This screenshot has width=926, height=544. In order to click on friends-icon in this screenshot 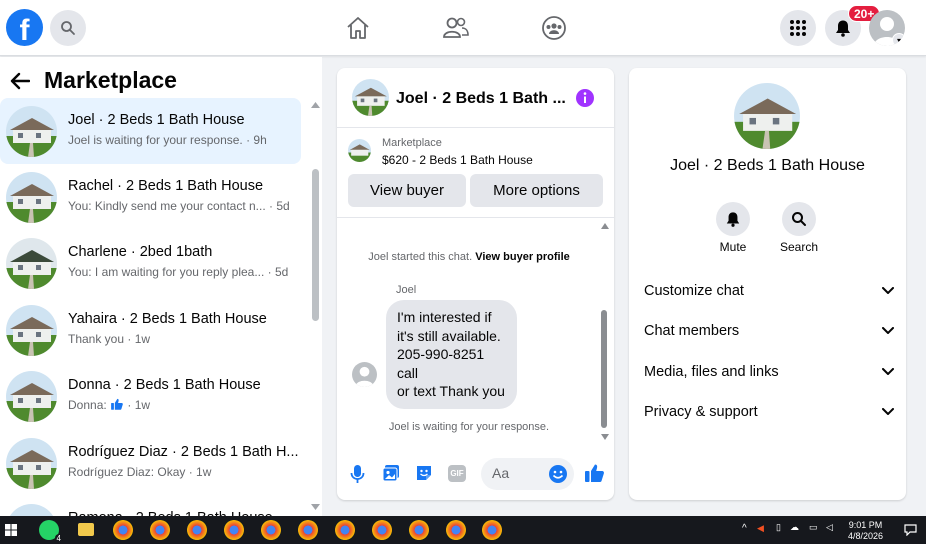, I will do `click(456, 27)`.